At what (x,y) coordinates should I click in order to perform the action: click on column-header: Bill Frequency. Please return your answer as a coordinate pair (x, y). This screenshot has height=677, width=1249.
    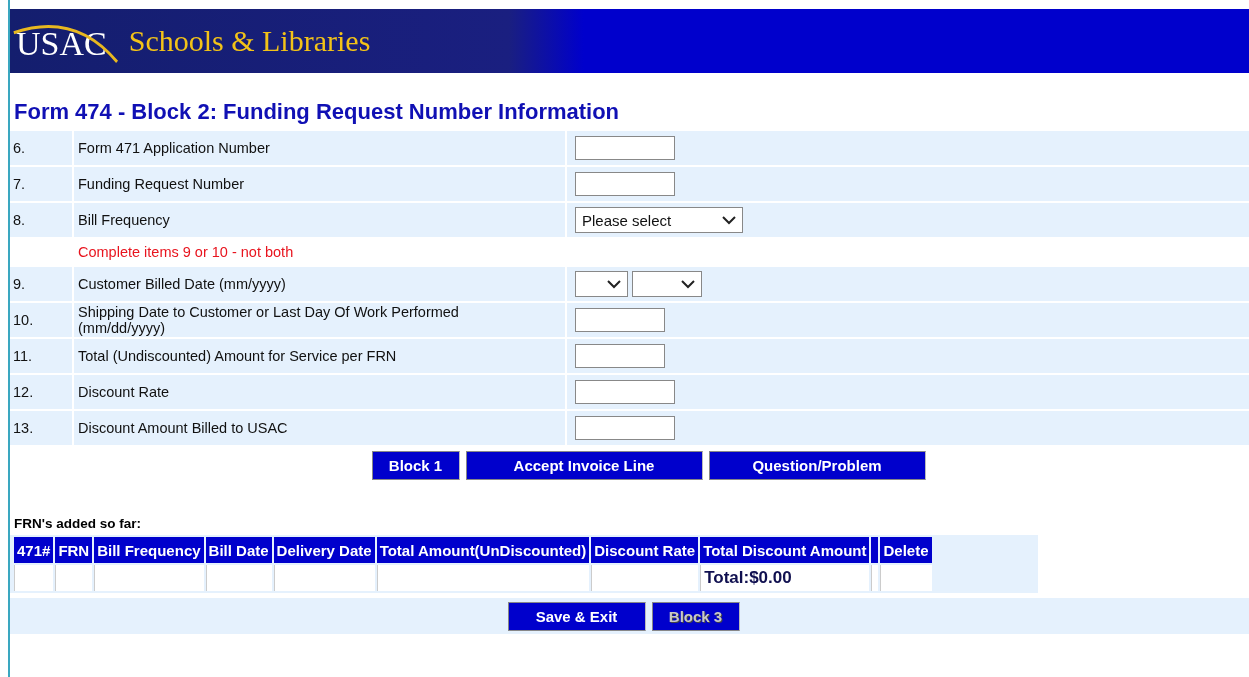
    Looking at the image, I should click on (149, 550).